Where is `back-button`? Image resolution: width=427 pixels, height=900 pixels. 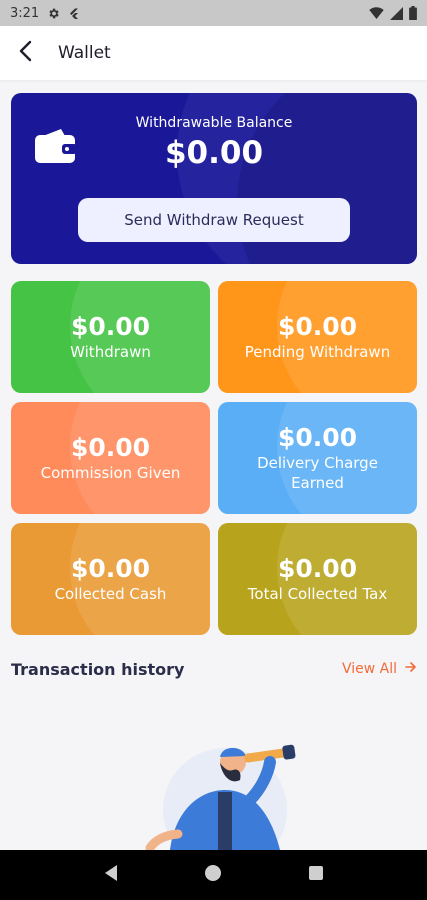 back-button is located at coordinates (25, 53).